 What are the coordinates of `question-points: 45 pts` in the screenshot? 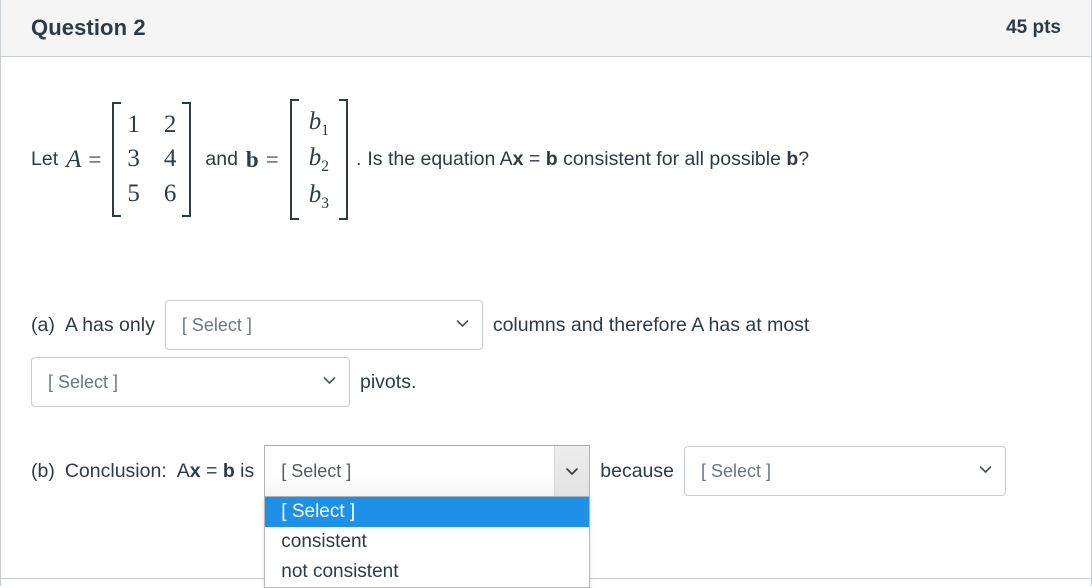 It's located at (1033, 27).